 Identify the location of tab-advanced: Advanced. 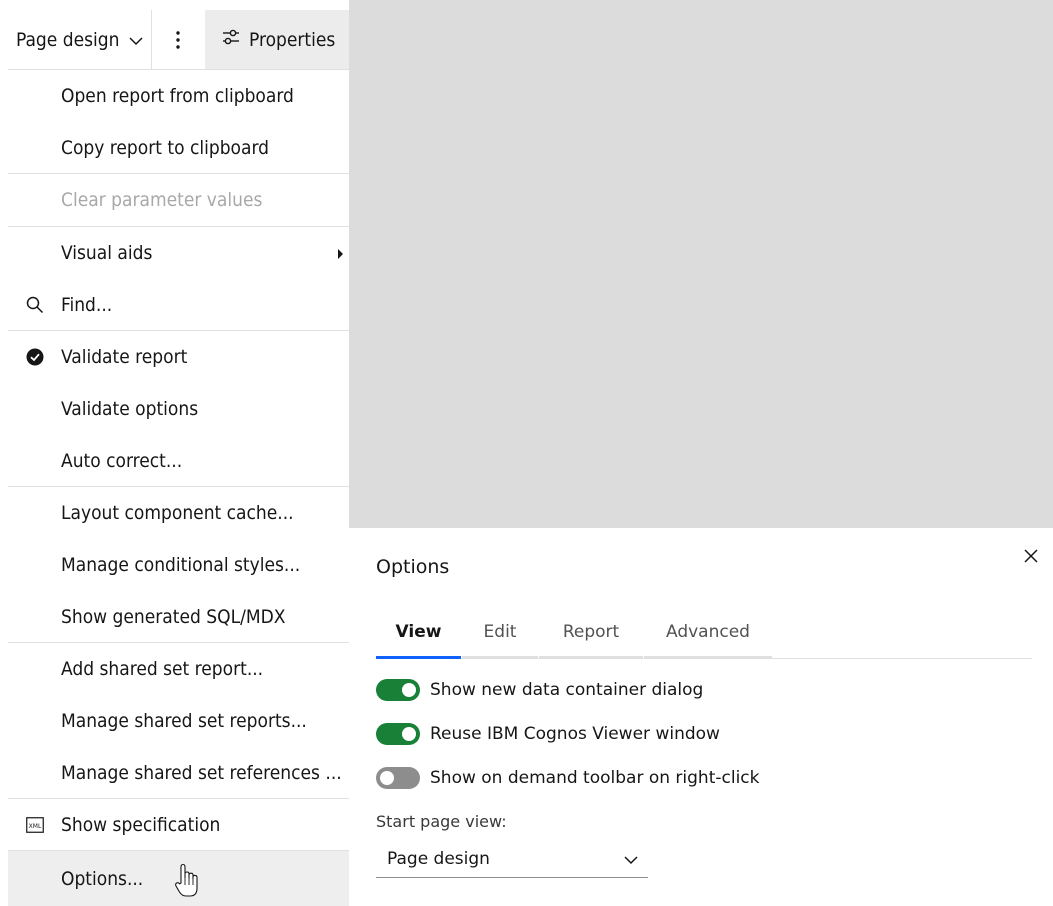
(708, 633).